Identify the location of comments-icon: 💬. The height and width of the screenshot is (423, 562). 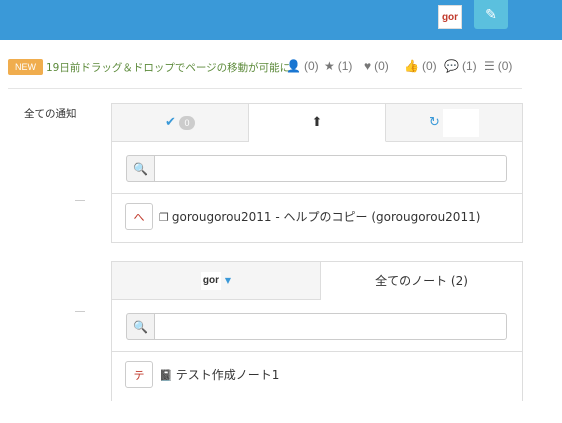
(451, 66).